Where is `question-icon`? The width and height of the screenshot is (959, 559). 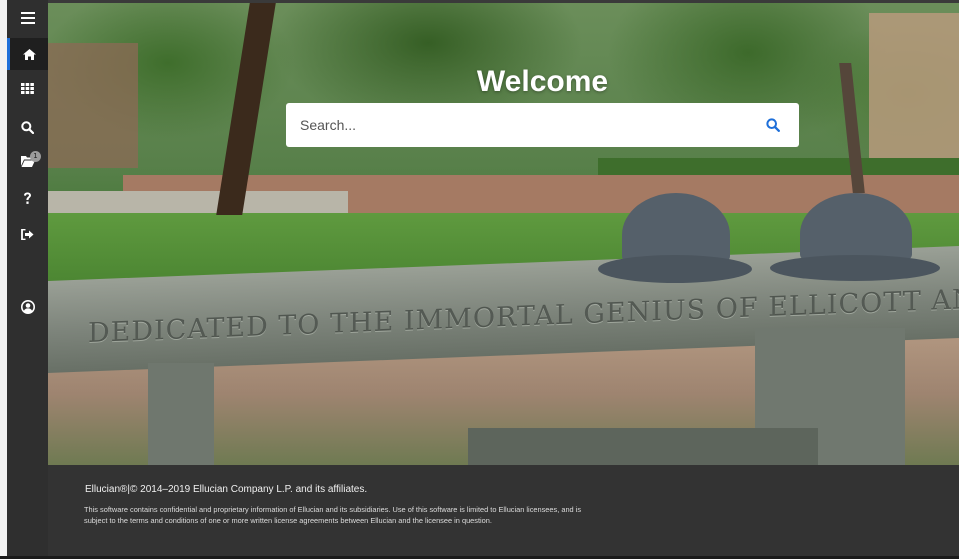 question-icon is located at coordinates (27, 198).